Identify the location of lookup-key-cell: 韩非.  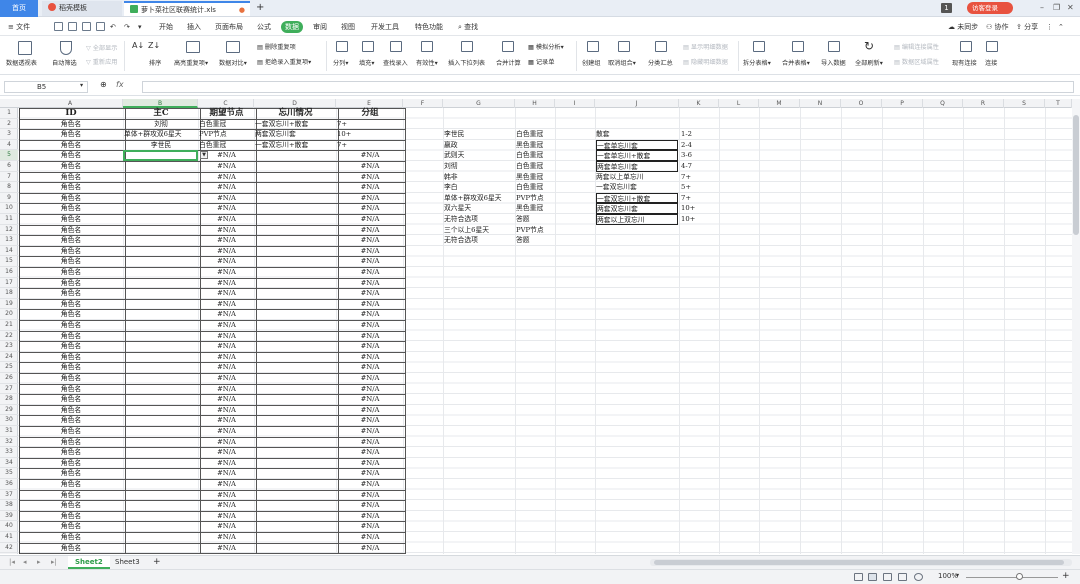
(484, 177).